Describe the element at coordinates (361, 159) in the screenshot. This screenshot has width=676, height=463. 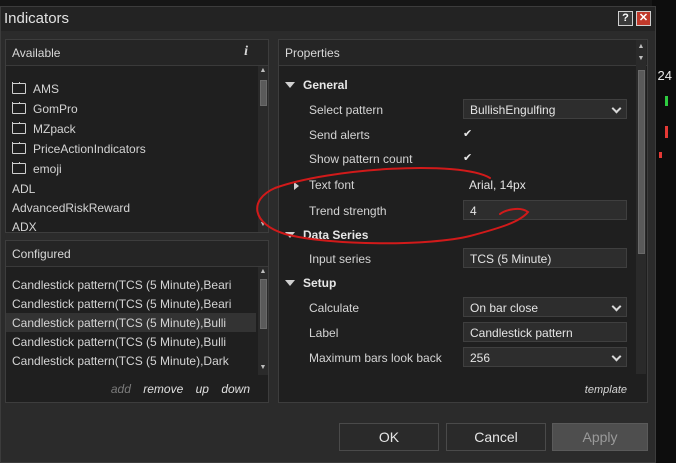
I see `show-pattern-count-label: Show pattern count` at that location.